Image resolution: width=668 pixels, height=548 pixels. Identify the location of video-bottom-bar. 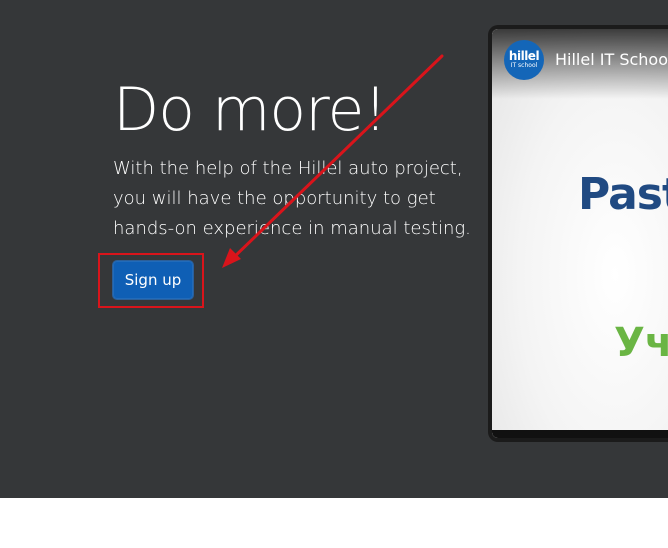
(580, 434).